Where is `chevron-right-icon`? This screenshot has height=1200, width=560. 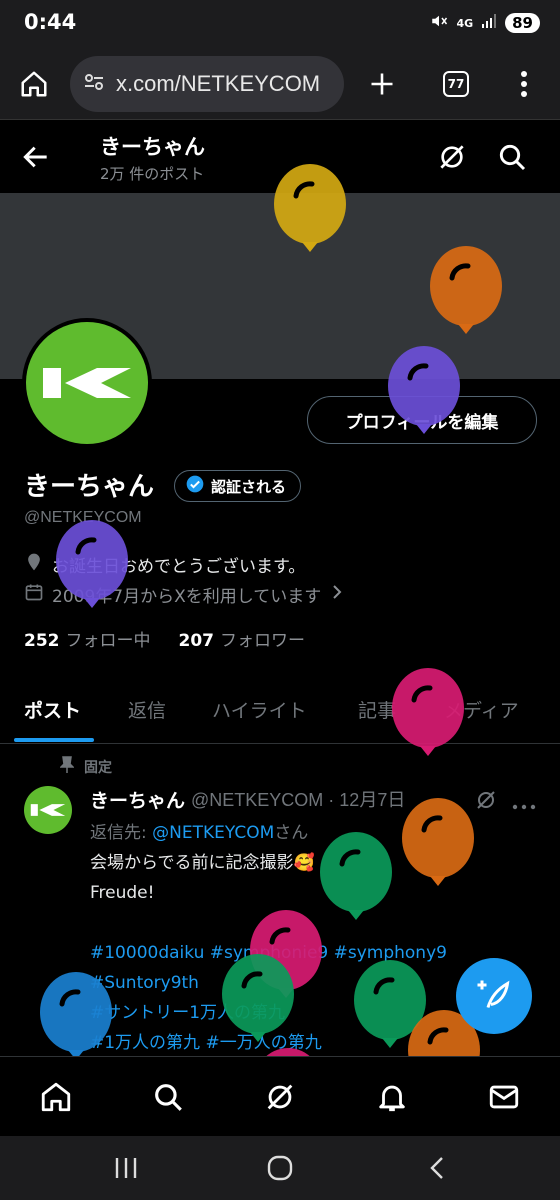 chevron-right-icon is located at coordinates (337, 594).